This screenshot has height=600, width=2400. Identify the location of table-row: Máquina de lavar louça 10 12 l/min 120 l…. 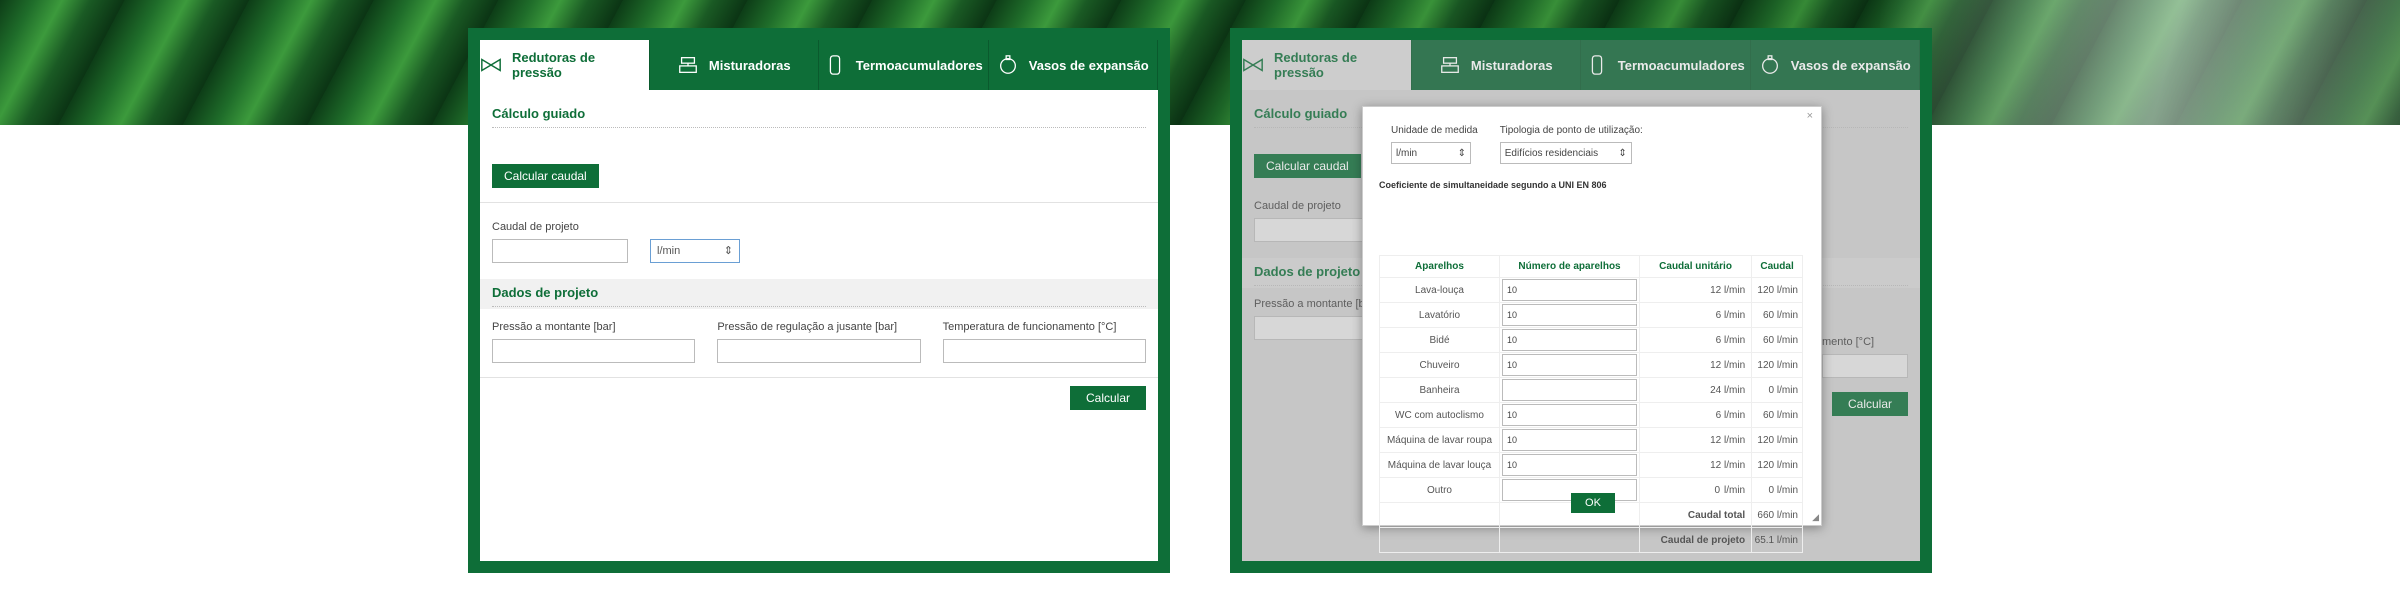
(1591, 465).